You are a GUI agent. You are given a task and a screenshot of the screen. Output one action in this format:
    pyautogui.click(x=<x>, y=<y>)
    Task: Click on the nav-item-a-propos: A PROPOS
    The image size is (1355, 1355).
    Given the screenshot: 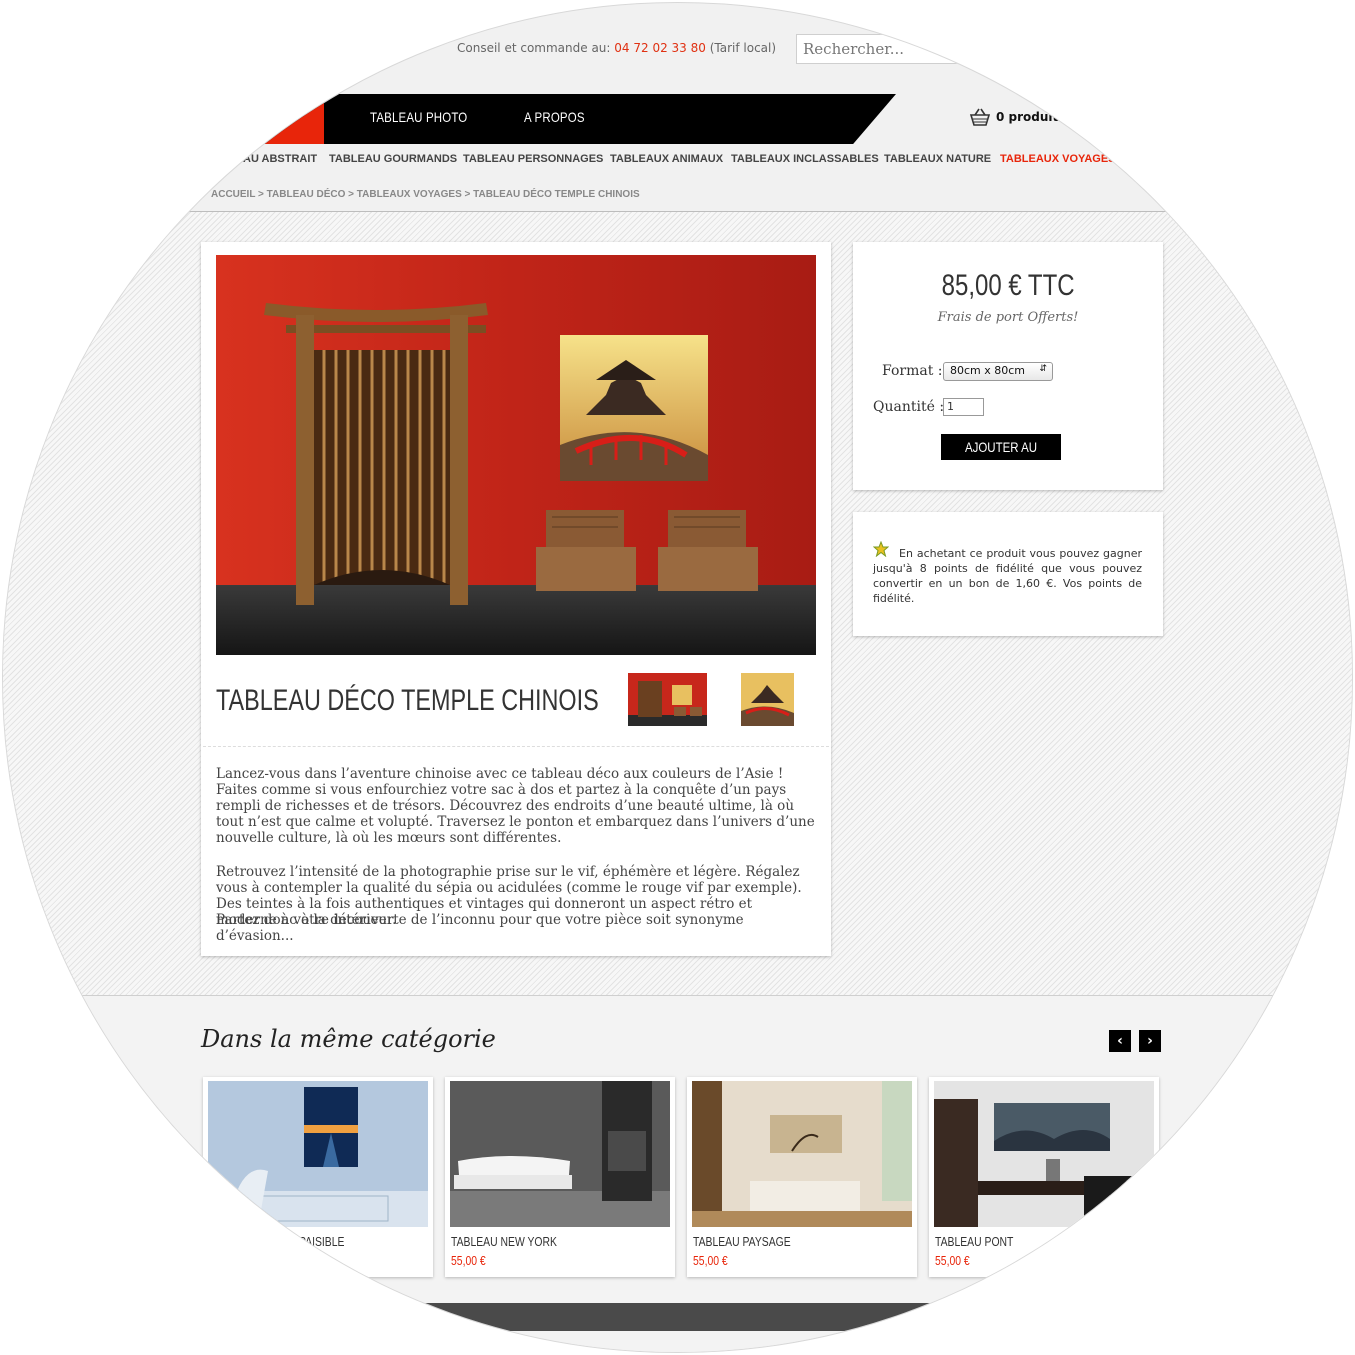 What is the action you would take?
    pyautogui.click(x=554, y=117)
    